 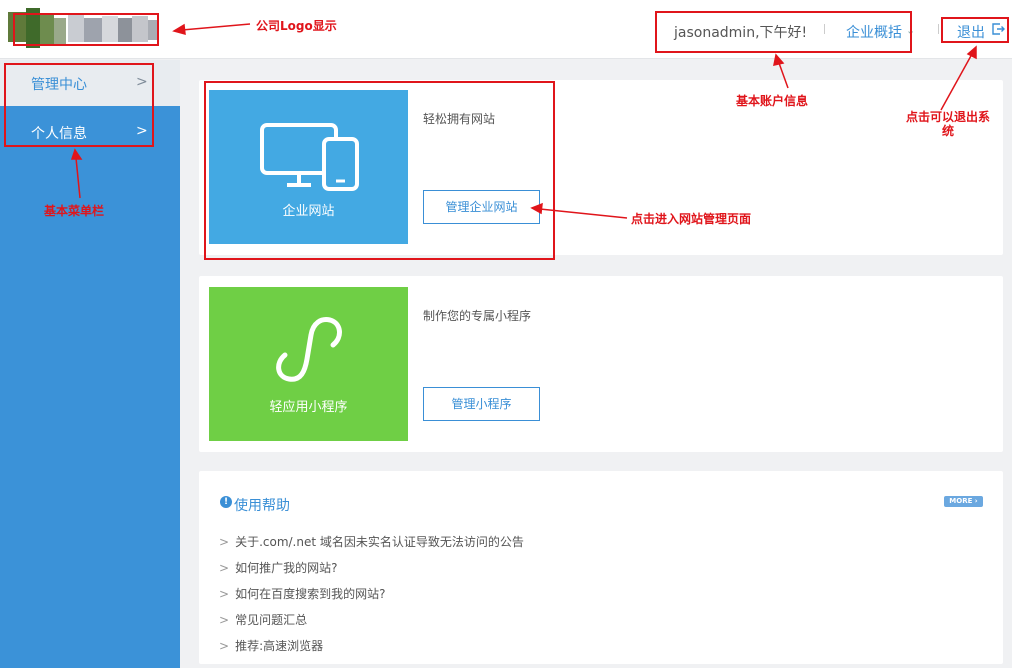 I want to click on annotation-text-enter-site: 点击进入网站管理页面, so click(x=691, y=219).